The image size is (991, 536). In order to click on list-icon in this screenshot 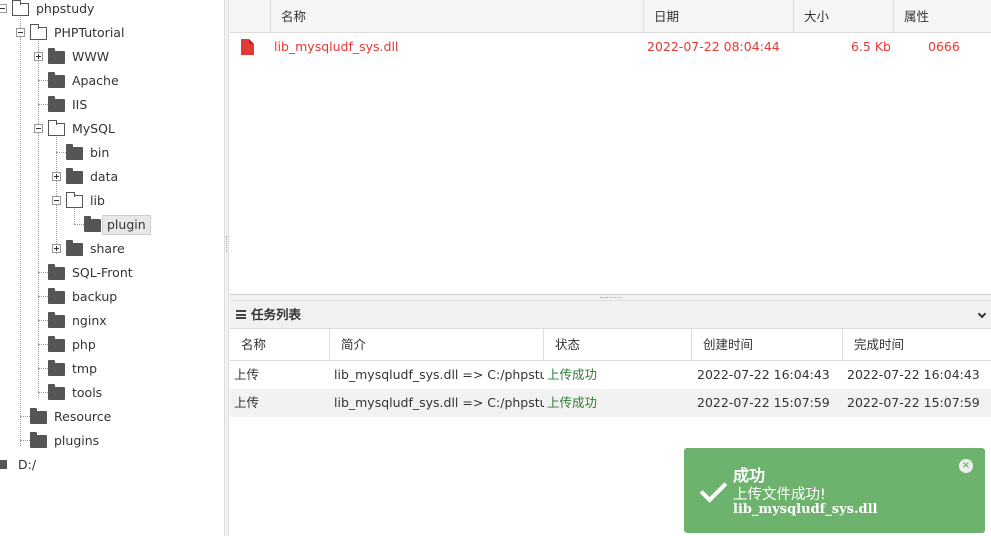, I will do `click(241, 314)`.